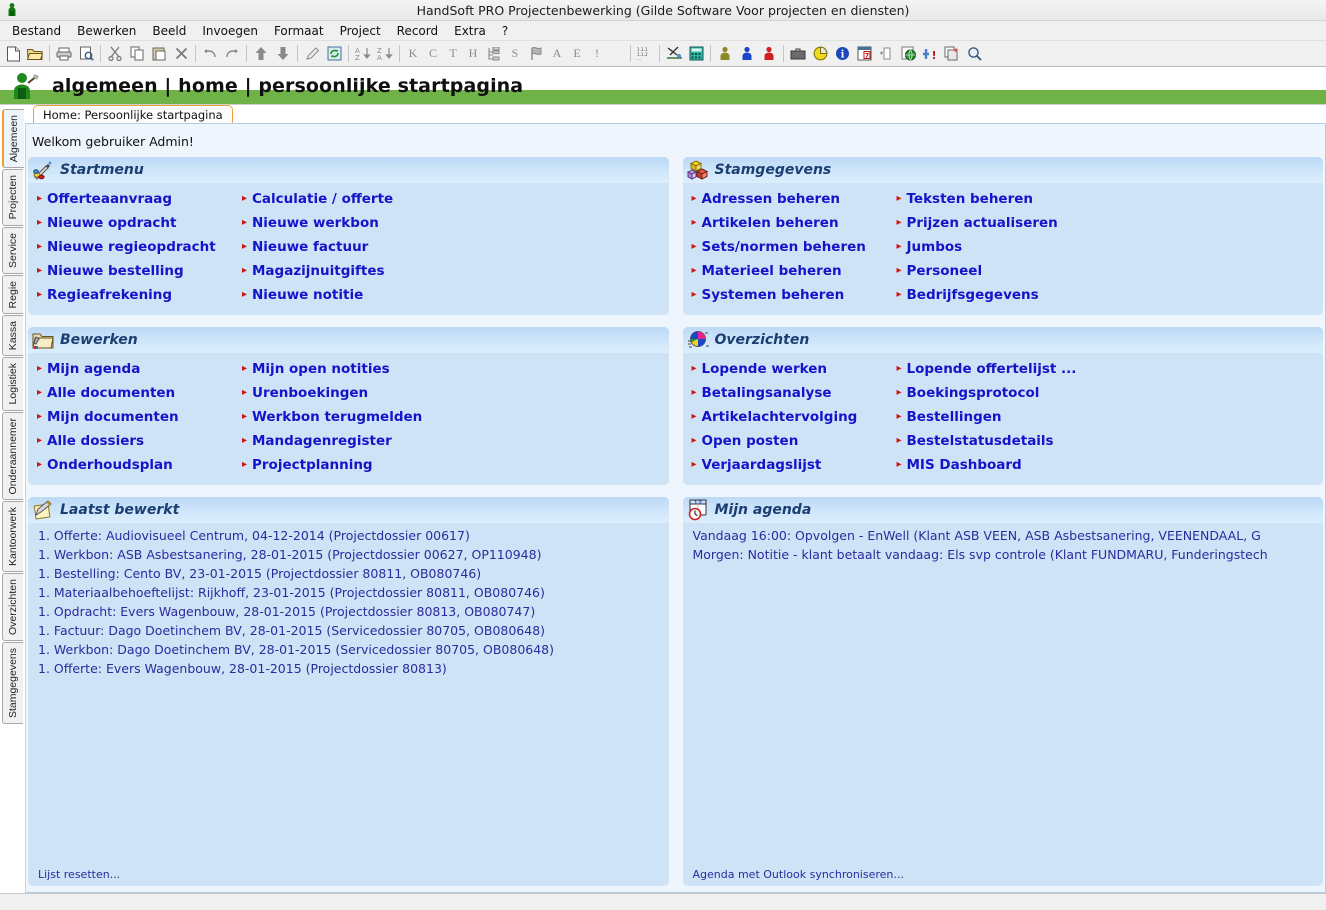 This screenshot has height=910, width=1326. I want to click on calculator-icon, so click(696, 53).